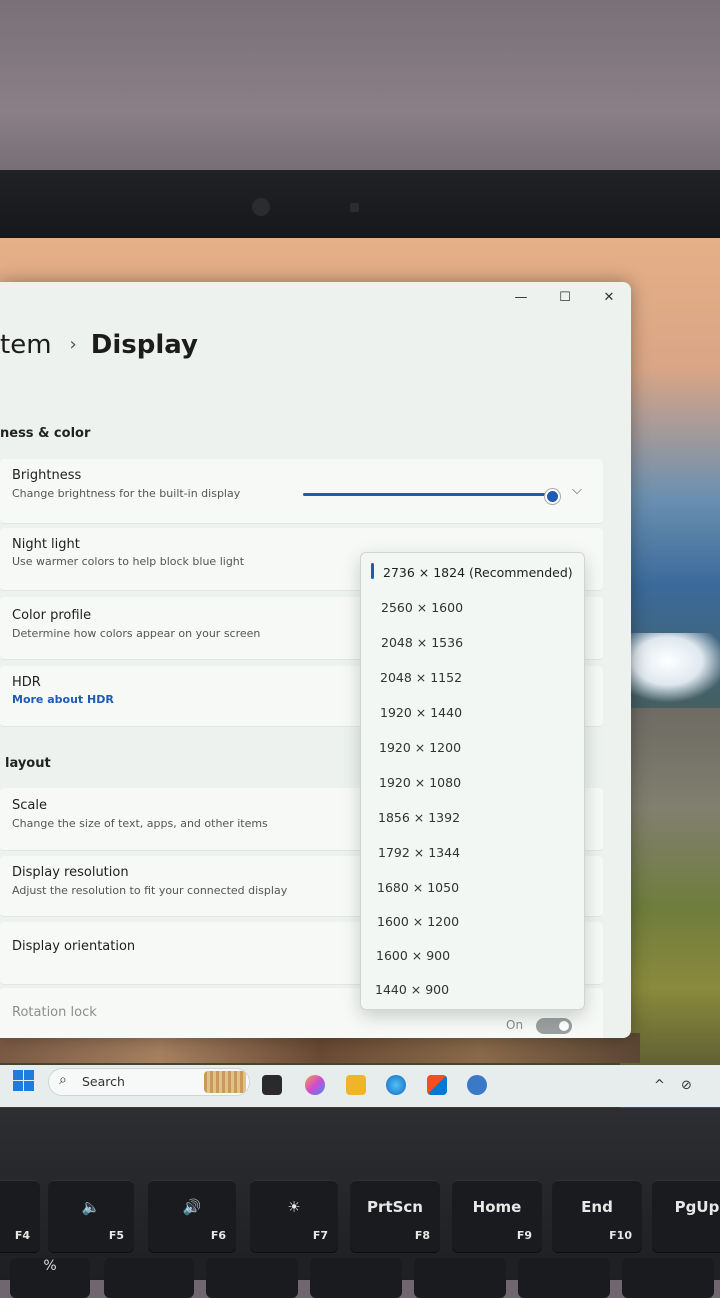 The height and width of the screenshot is (1298, 720). I want to click on copilot-icon, so click(315, 1085).